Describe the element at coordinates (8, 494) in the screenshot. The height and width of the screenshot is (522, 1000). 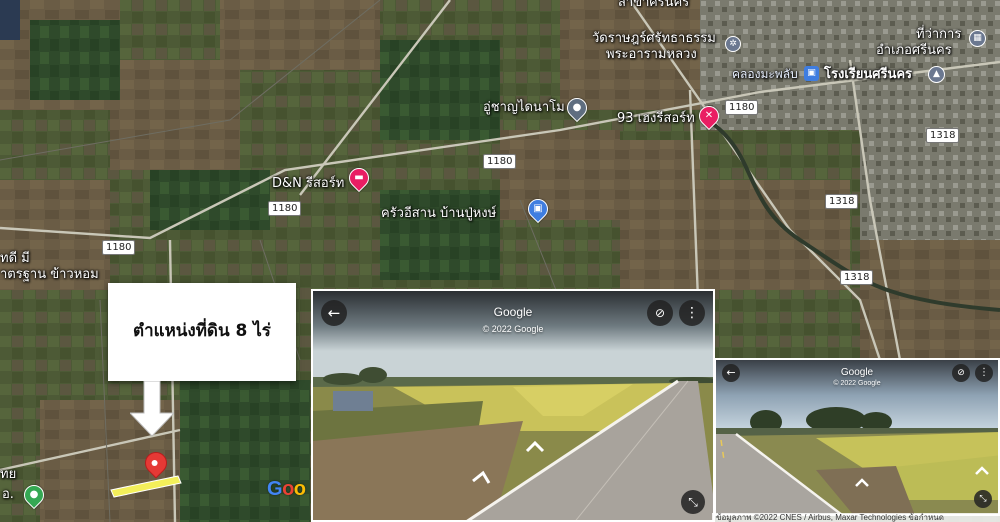
I see `left-bottom-label-2: อ.` at that location.